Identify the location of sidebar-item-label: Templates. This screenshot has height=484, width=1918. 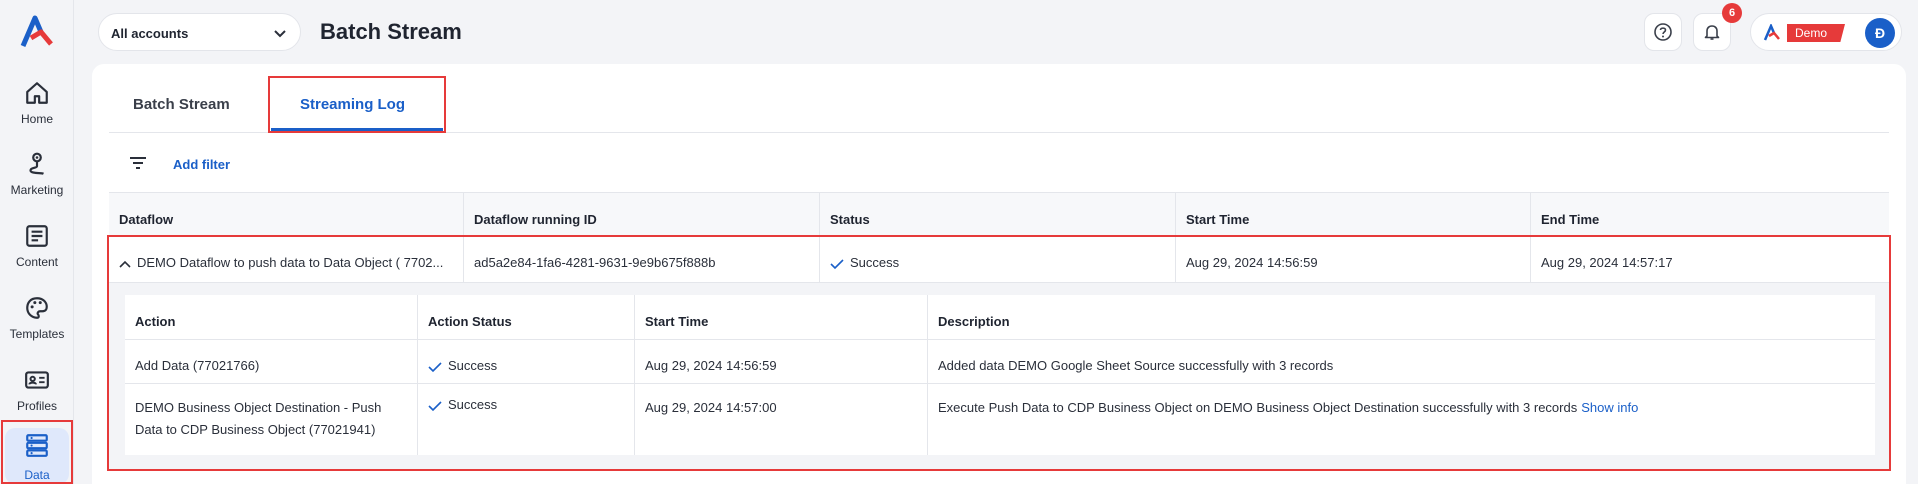
(37, 334).